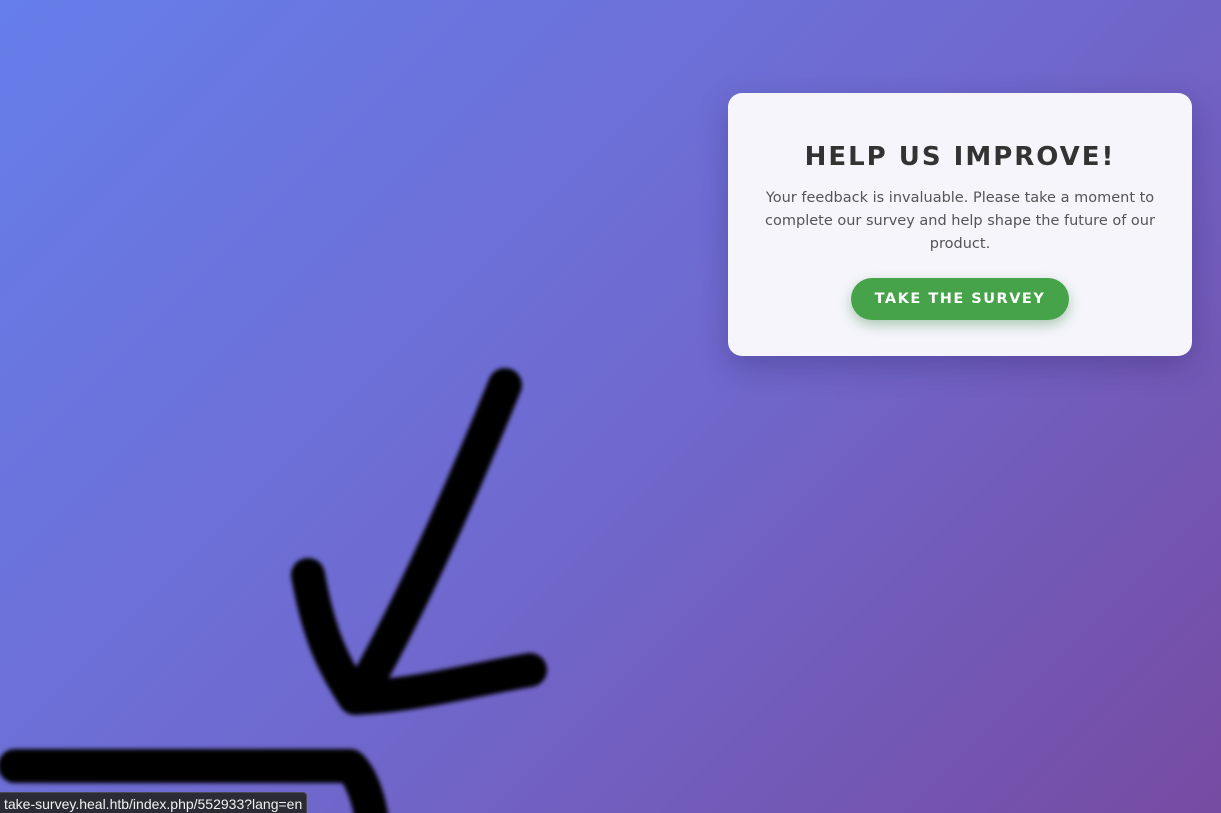  Describe the element at coordinates (960, 299) in the screenshot. I see `take-survey-button: TAKE THE SURVEY` at that location.